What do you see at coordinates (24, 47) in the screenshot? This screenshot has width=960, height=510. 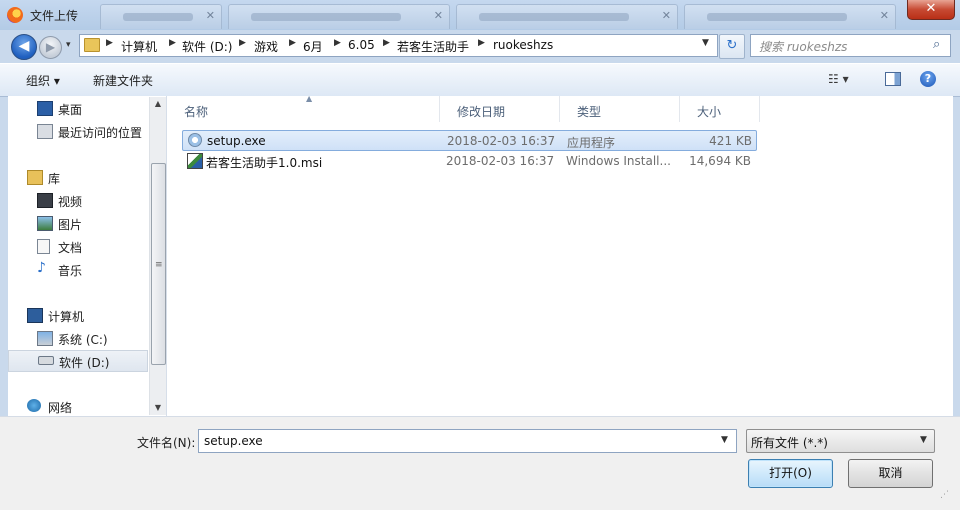 I see `back-button: ◀` at bounding box center [24, 47].